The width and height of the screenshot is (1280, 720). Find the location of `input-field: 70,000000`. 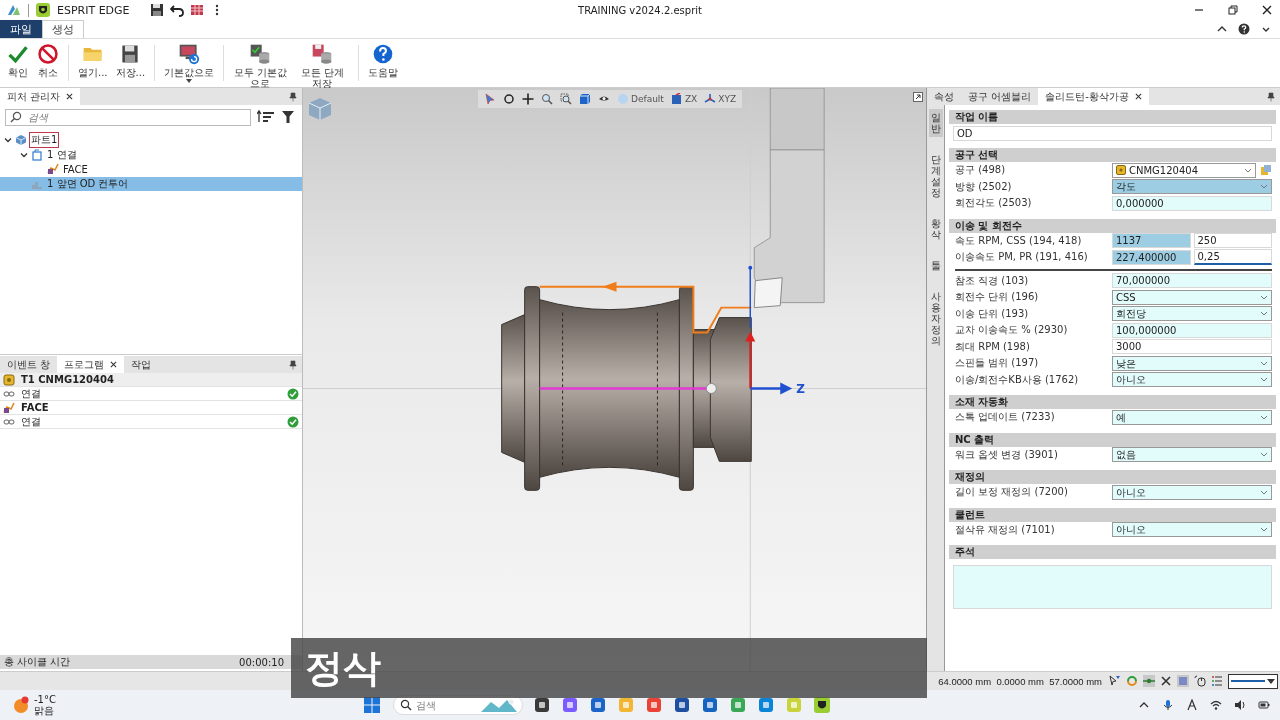

input-field: 70,000000 is located at coordinates (1192, 281).